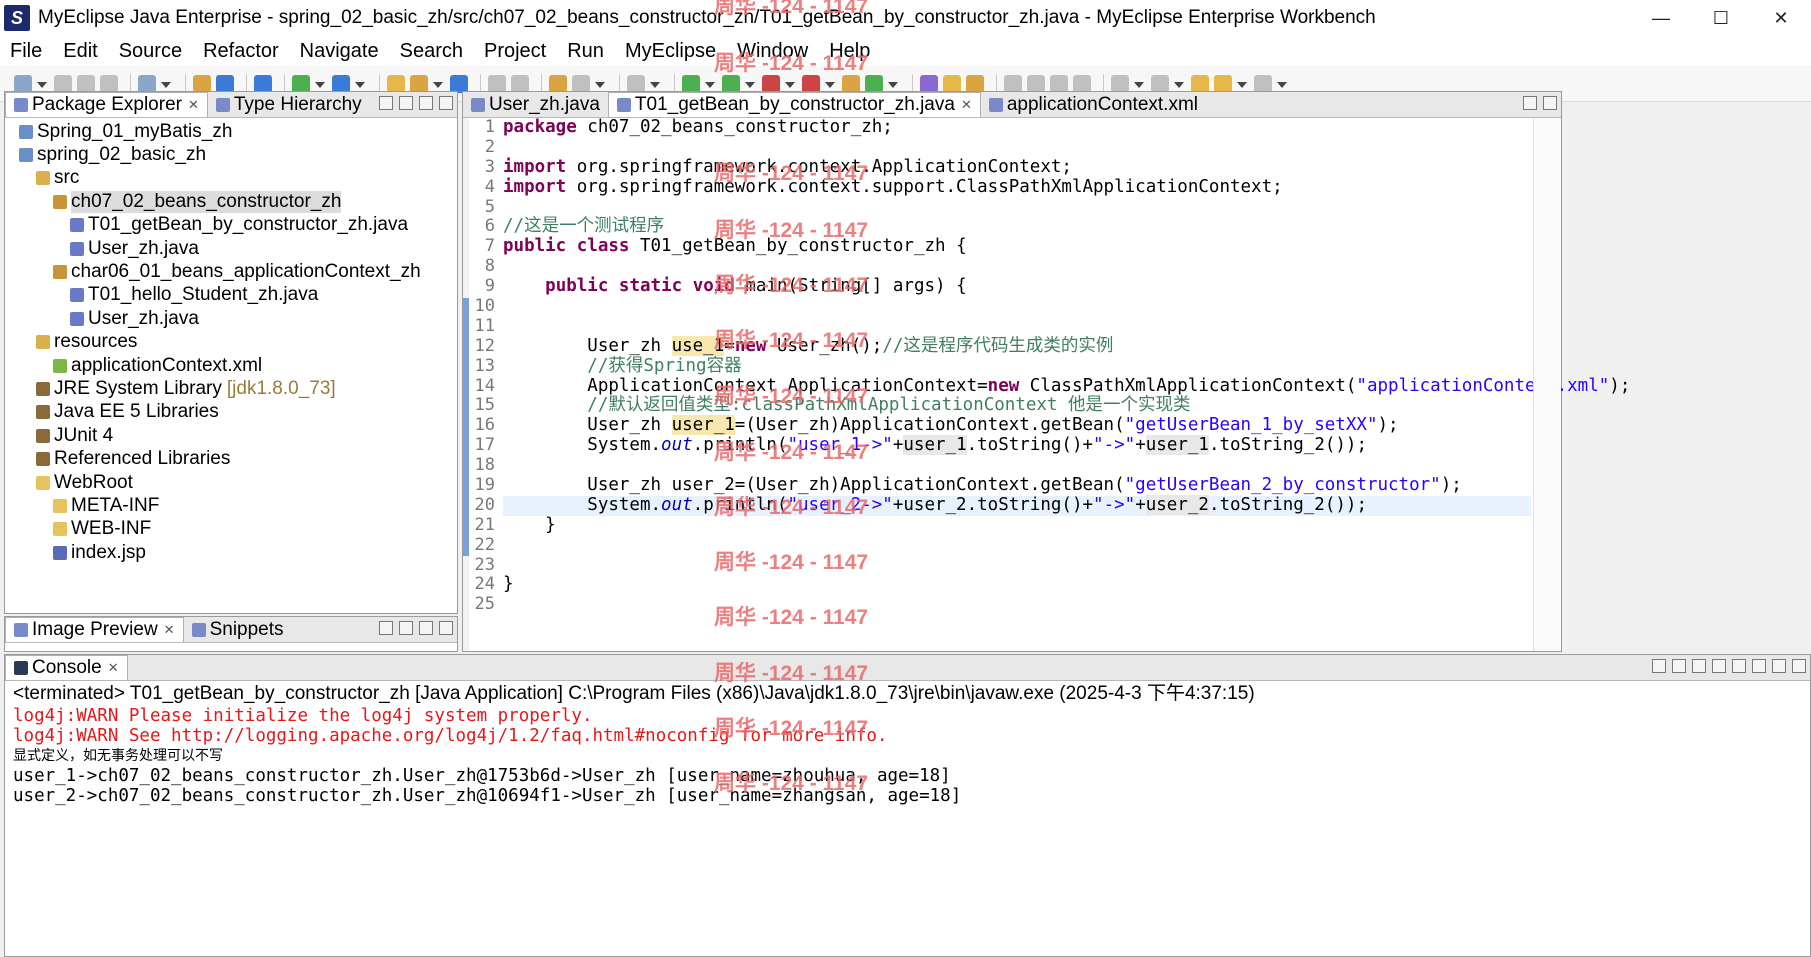 The width and height of the screenshot is (1811, 957). I want to click on menu-refactor: Refactor, so click(241, 51).